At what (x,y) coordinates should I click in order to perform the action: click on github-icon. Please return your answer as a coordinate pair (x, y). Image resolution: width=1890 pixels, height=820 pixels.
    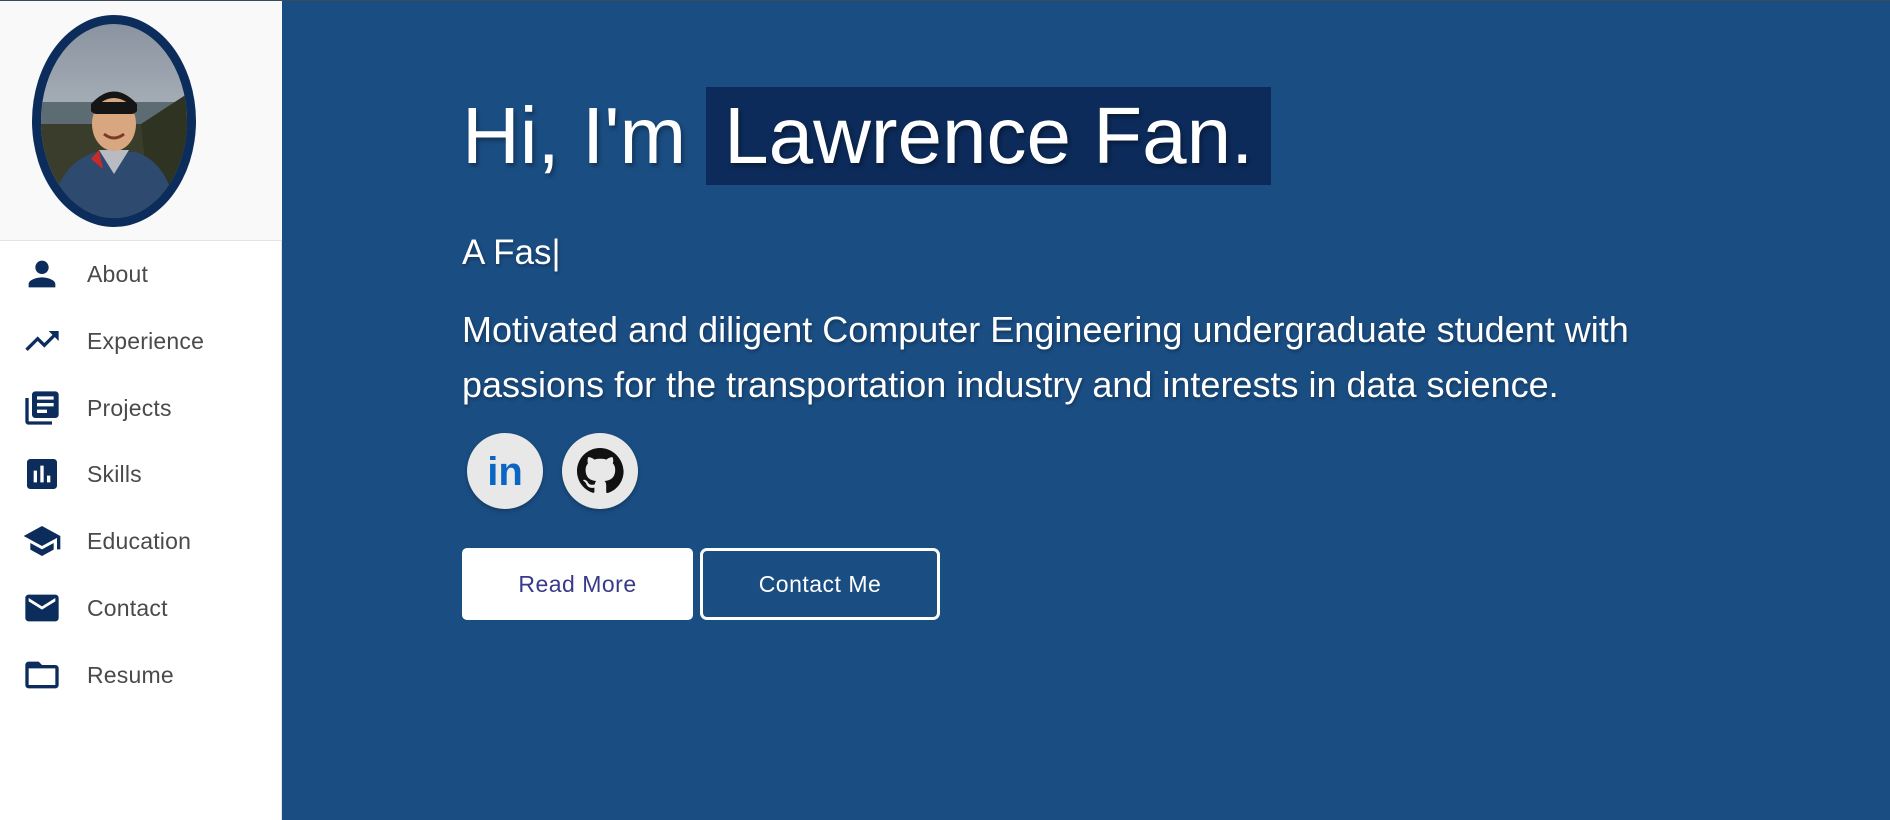
    Looking at the image, I should click on (600, 471).